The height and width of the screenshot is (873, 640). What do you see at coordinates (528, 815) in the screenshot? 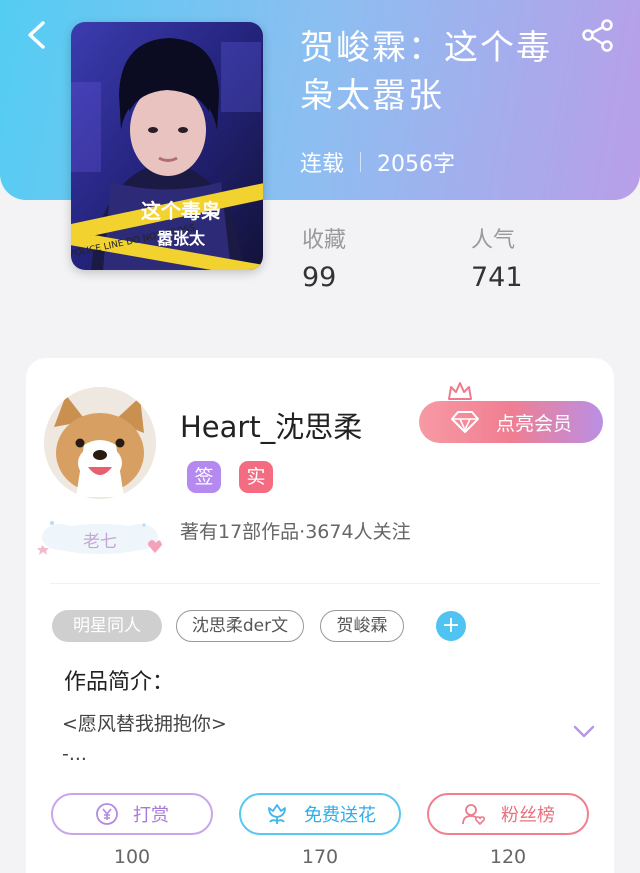
I see `fan-ranking-label: 粉丝榜` at bounding box center [528, 815].